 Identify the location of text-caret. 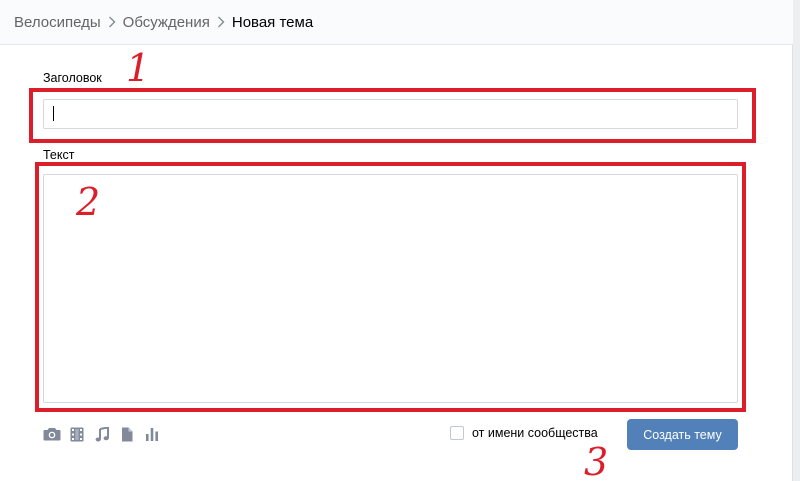
(53, 113).